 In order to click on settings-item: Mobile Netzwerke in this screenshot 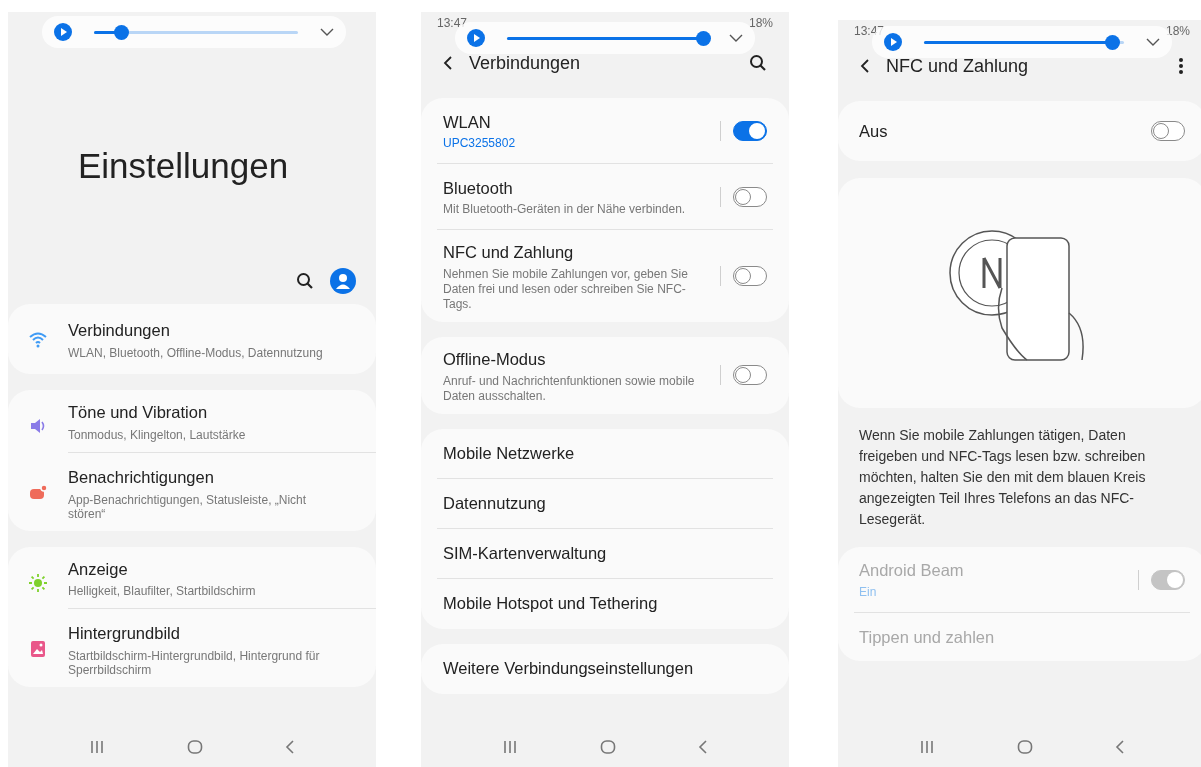, I will do `click(605, 453)`.